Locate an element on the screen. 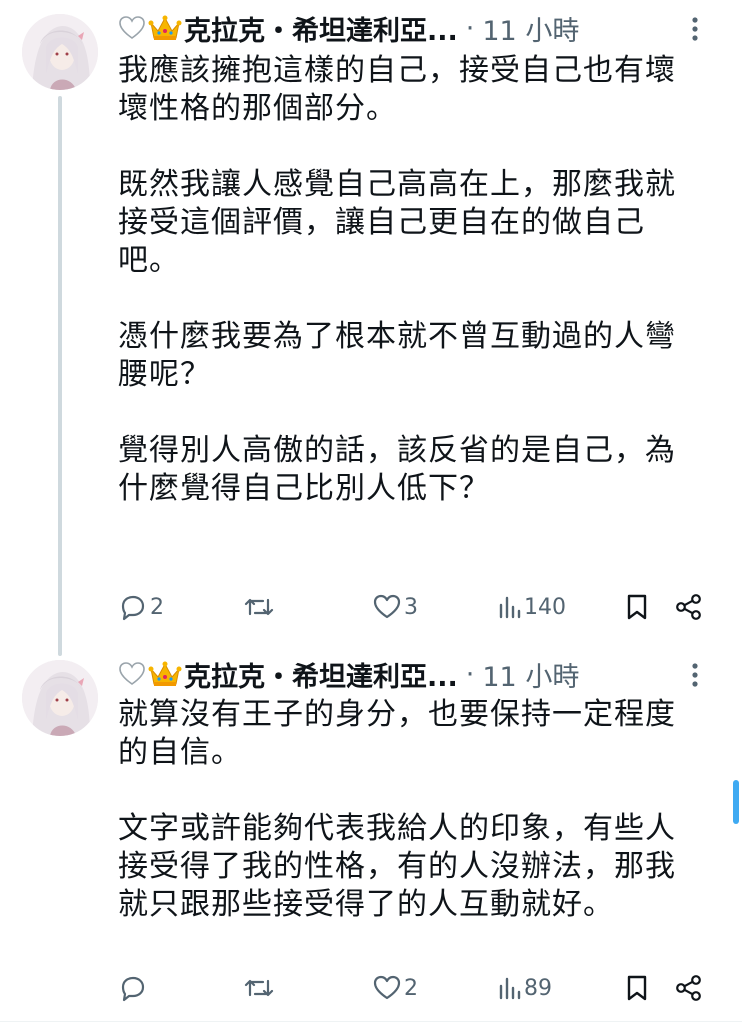 The height and width of the screenshot is (1024, 742). bottom-divider is located at coordinates (371, 1021).